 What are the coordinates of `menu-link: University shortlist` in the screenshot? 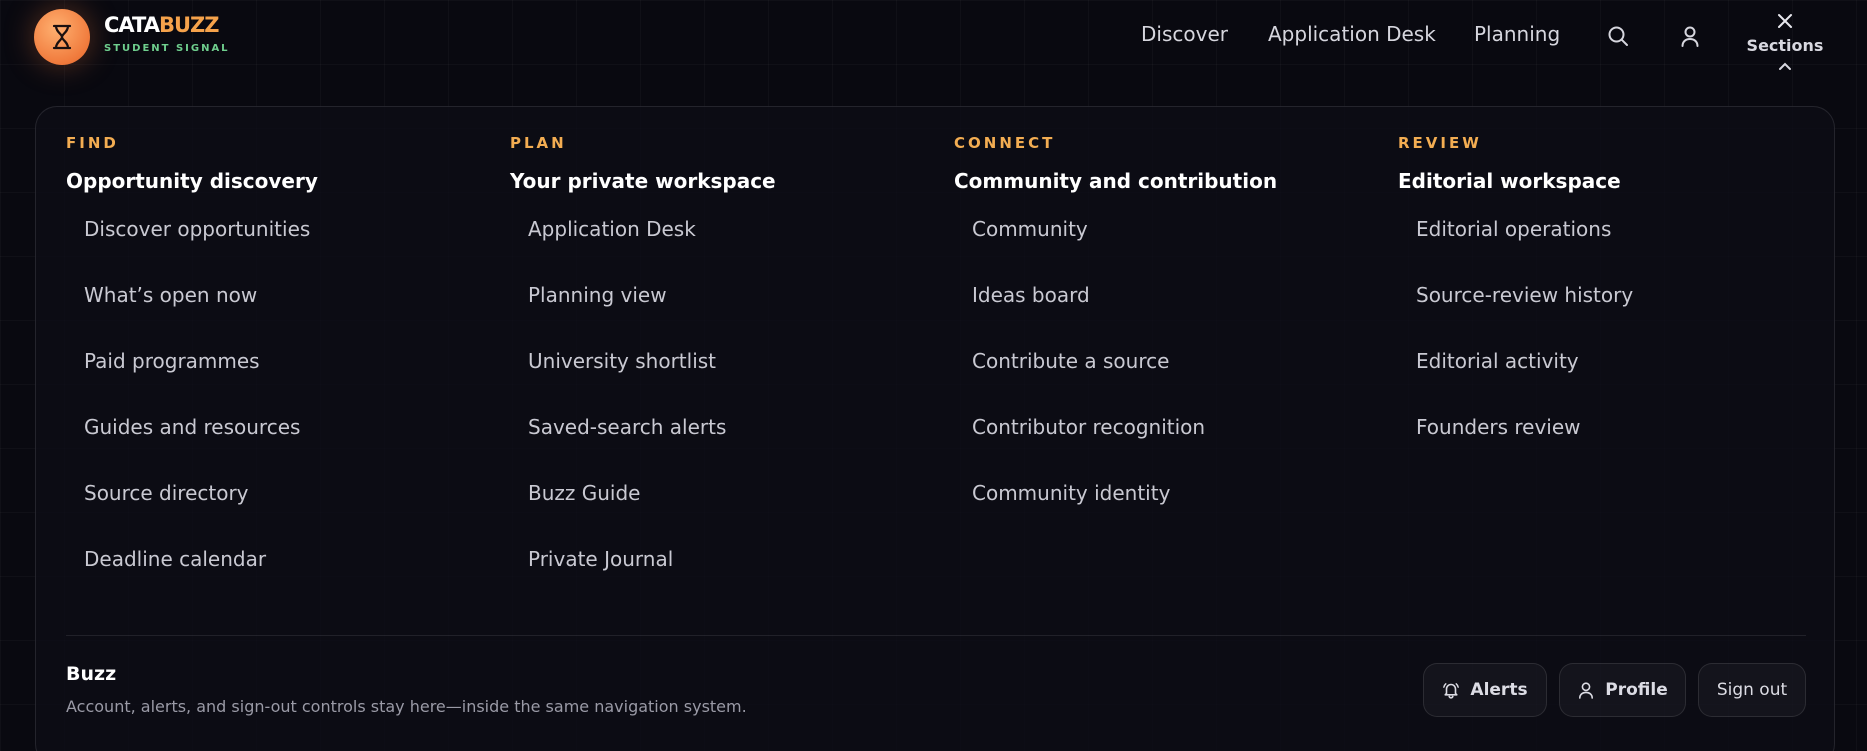 It's located at (627, 380).